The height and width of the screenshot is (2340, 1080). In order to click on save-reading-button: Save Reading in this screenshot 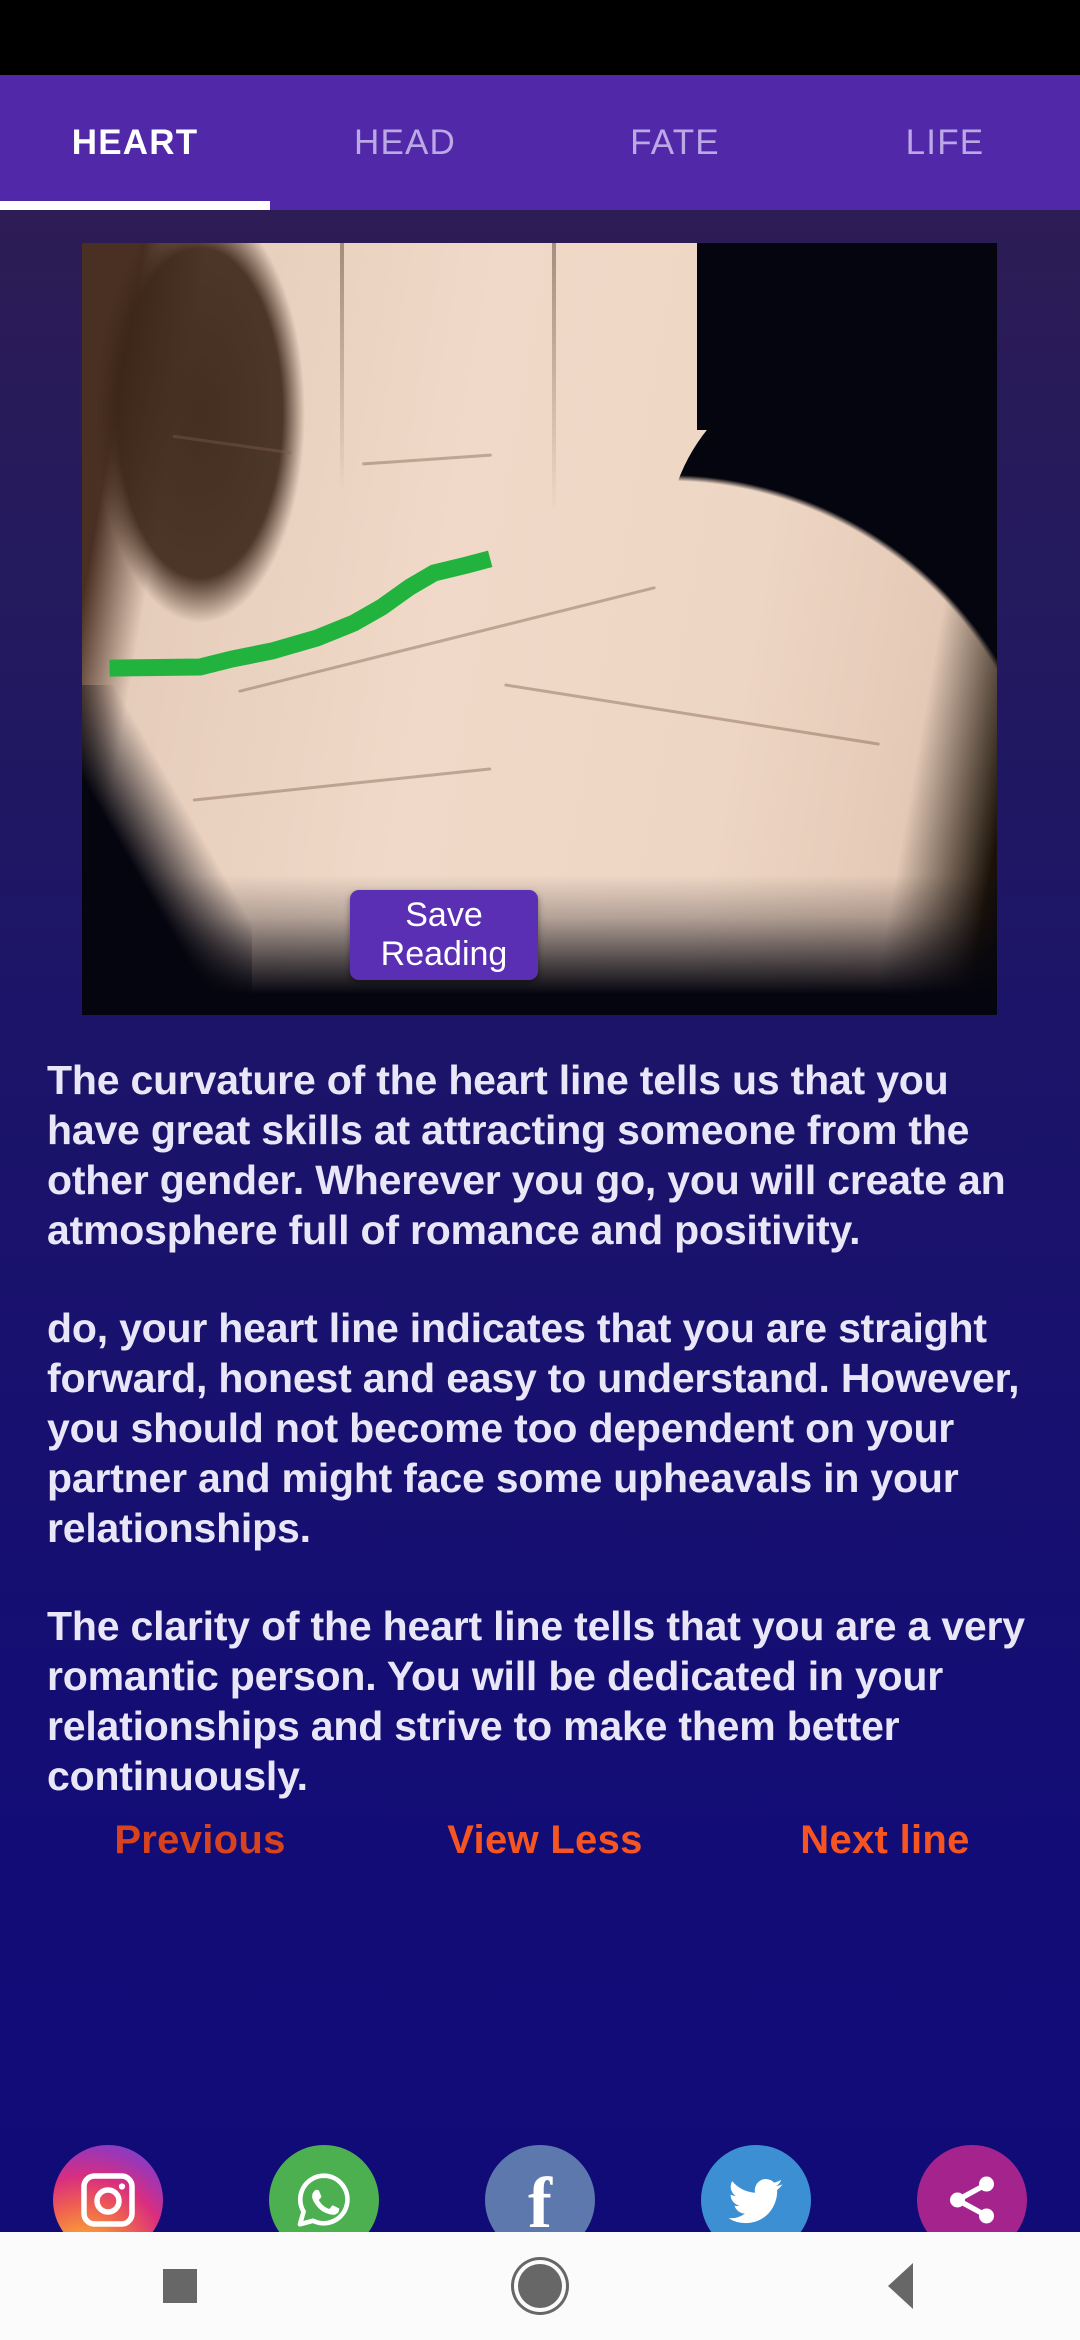, I will do `click(444, 935)`.